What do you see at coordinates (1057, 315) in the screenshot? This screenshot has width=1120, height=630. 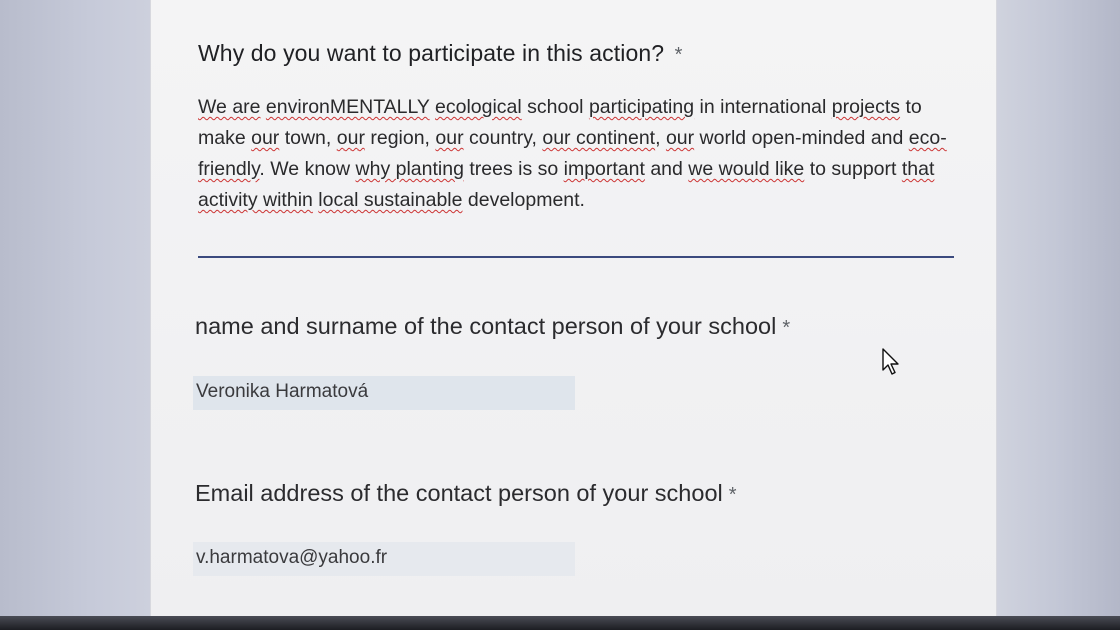 I see `desktop-background-right` at bounding box center [1057, 315].